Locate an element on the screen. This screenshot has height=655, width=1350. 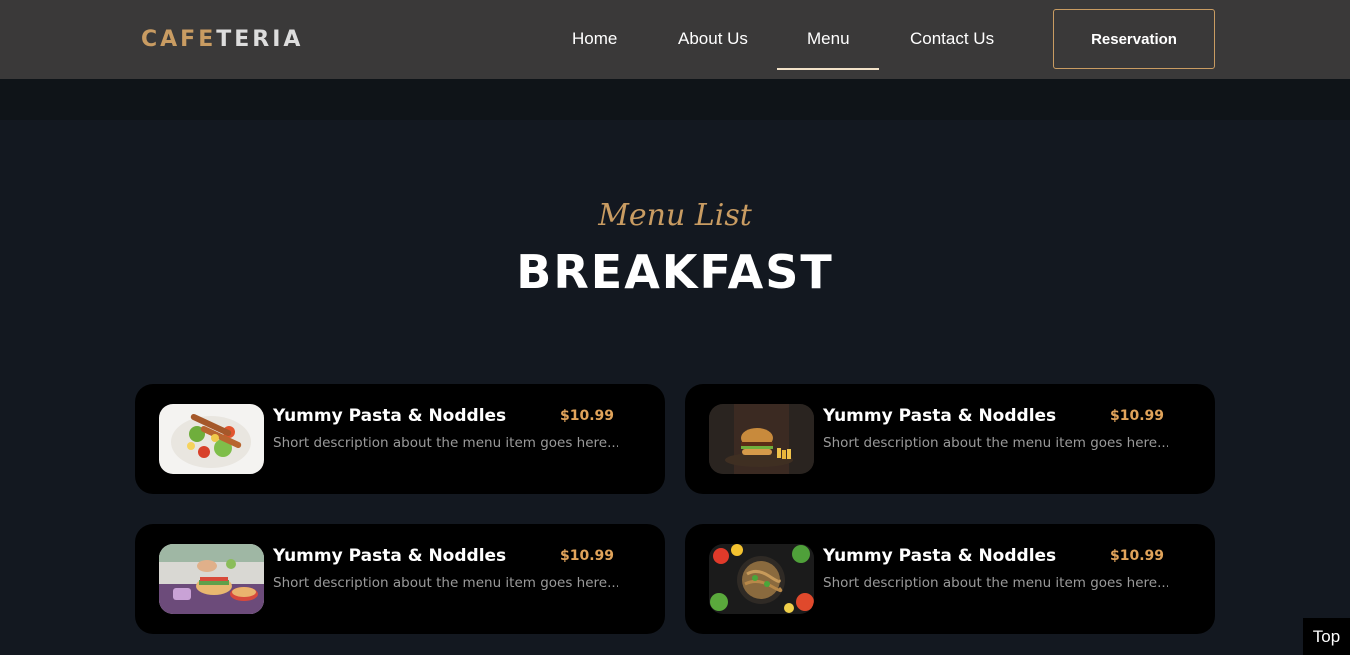
brand-logo: CAFETERIA is located at coordinates (222, 40).